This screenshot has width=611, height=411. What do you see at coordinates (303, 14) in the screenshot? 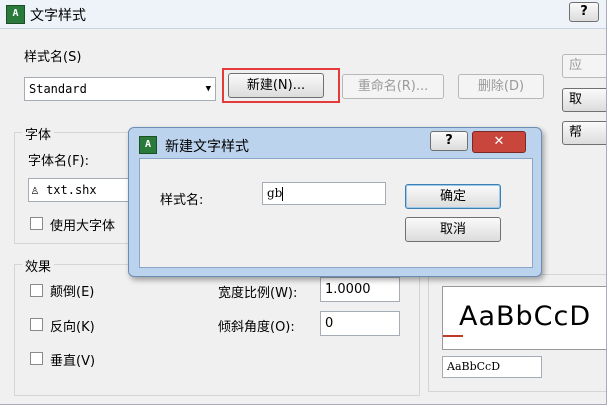
I see `title-bar: A 文字样式 ?` at bounding box center [303, 14].